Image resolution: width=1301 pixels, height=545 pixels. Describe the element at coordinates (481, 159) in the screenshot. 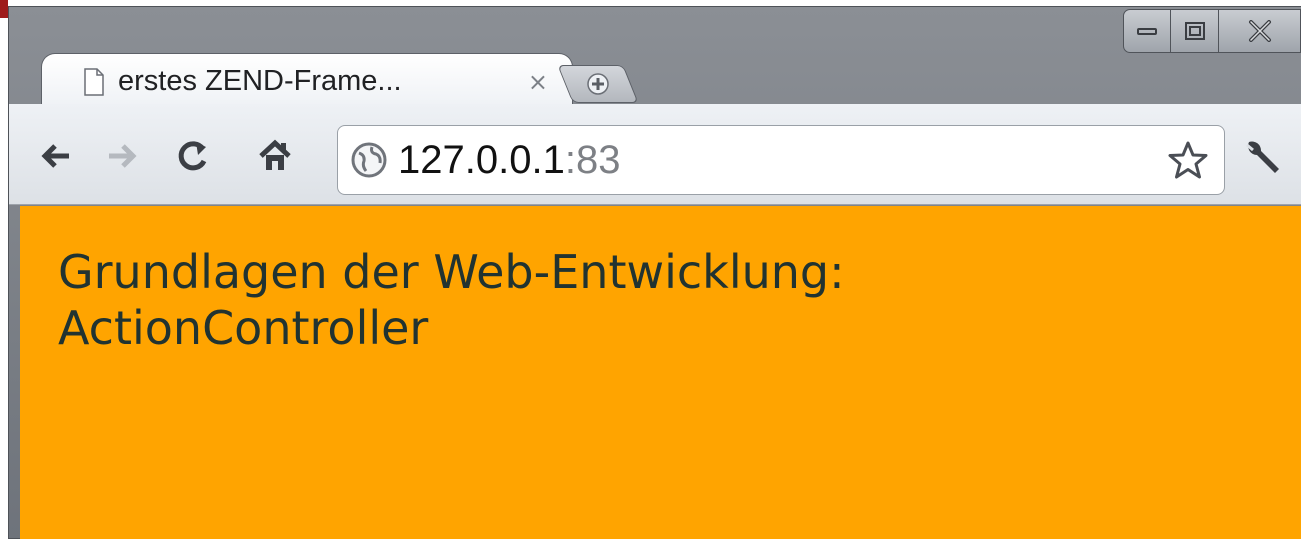

I see `url-host: 127.0.0.1` at that location.